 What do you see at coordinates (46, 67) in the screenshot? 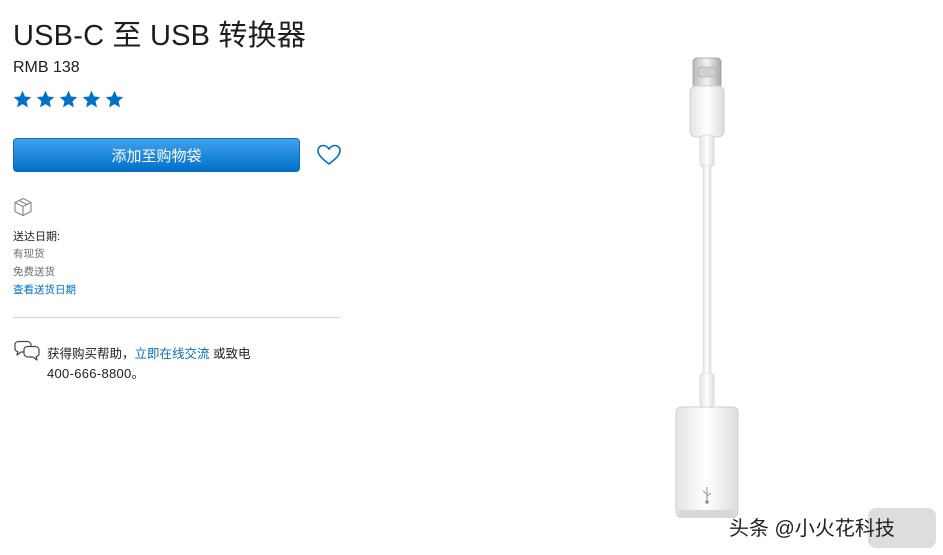
I see `product-price: RMB 138` at bounding box center [46, 67].